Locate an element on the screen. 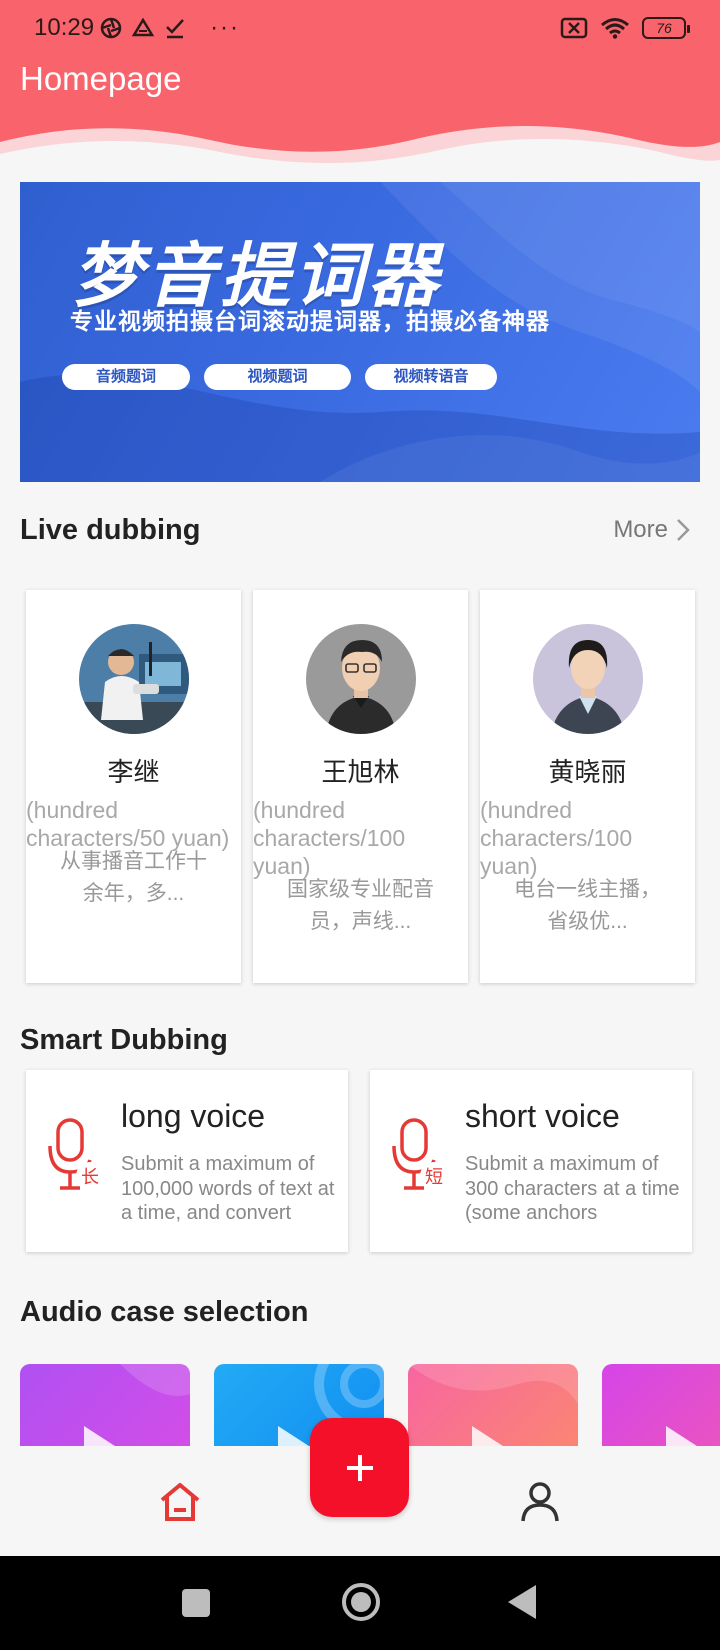 The height and width of the screenshot is (1650, 720). battery-level: 76 is located at coordinates (664, 28).